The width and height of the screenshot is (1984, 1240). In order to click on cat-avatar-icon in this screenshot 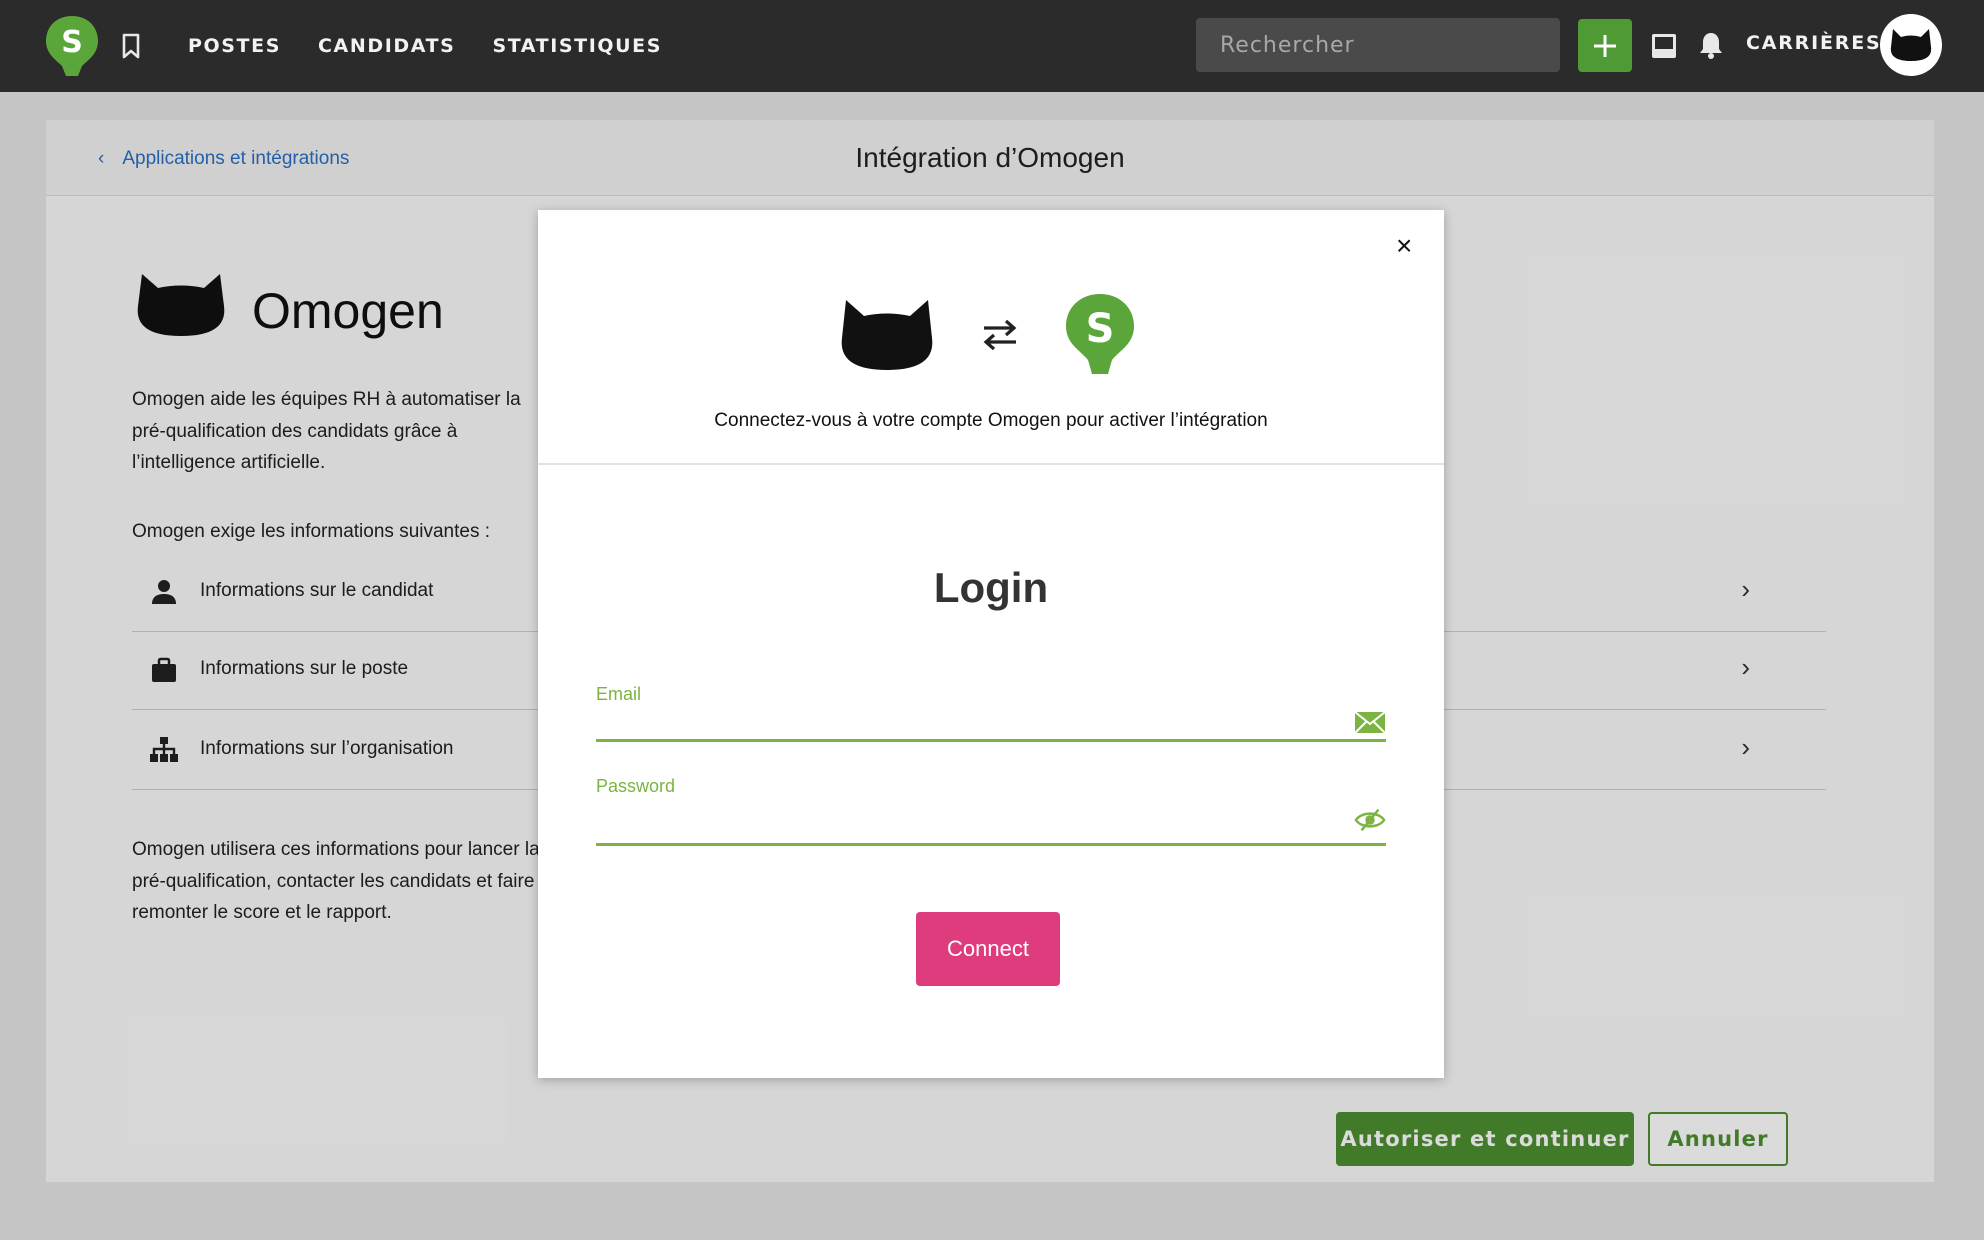, I will do `click(1911, 45)`.